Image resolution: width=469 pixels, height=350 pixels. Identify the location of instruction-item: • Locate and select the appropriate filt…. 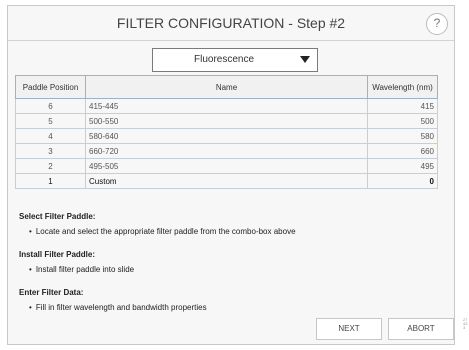
(162, 231).